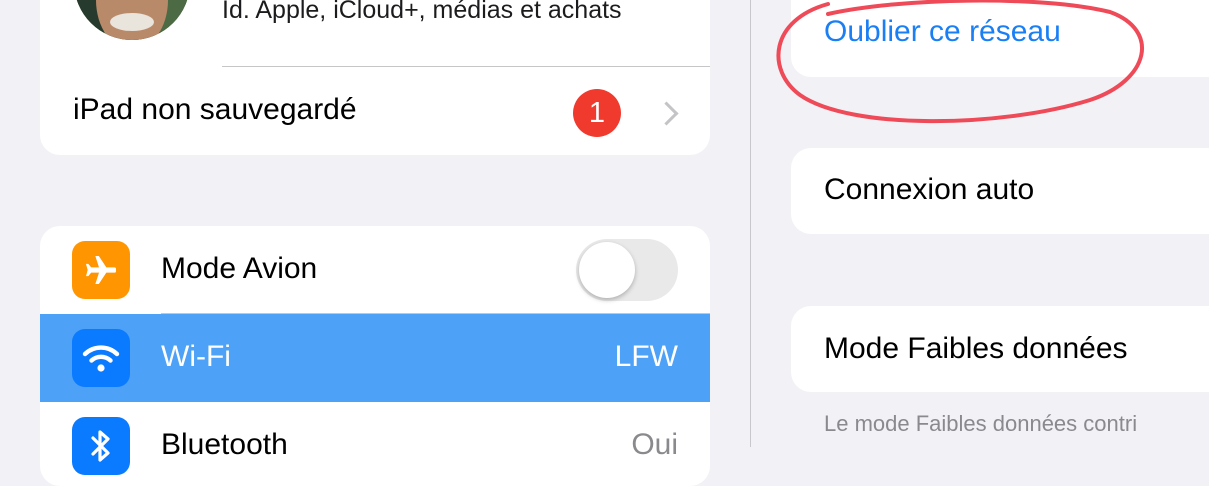  What do you see at coordinates (976, 349) in the screenshot?
I see `low-data-mode-label: Mode Faibles données` at bounding box center [976, 349].